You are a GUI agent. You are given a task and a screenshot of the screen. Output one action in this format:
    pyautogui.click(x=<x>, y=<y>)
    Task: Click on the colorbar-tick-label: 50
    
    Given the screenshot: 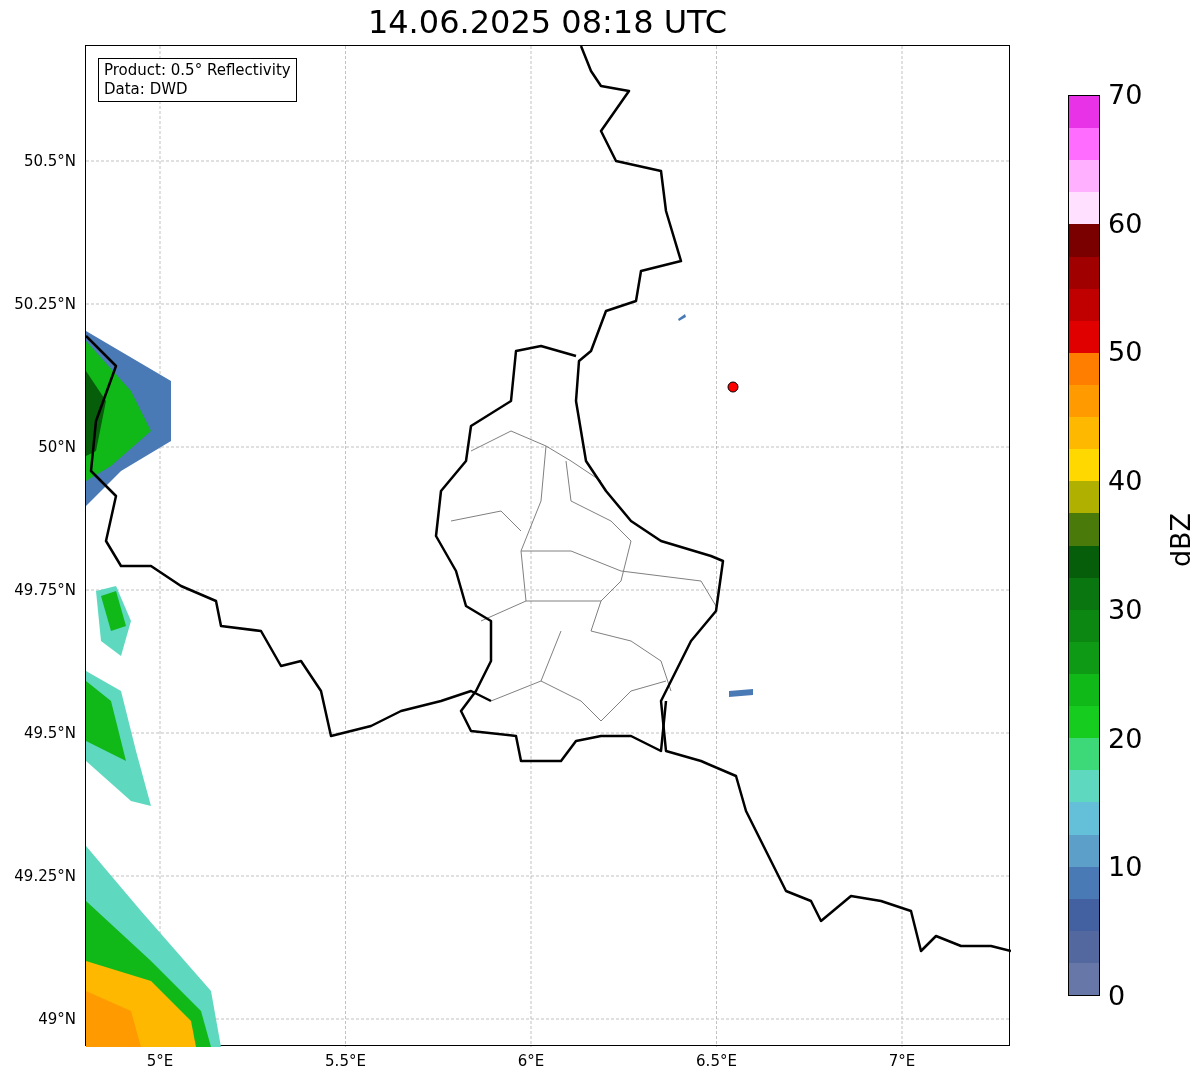 What is the action you would take?
    pyautogui.click(x=1125, y=352)
    